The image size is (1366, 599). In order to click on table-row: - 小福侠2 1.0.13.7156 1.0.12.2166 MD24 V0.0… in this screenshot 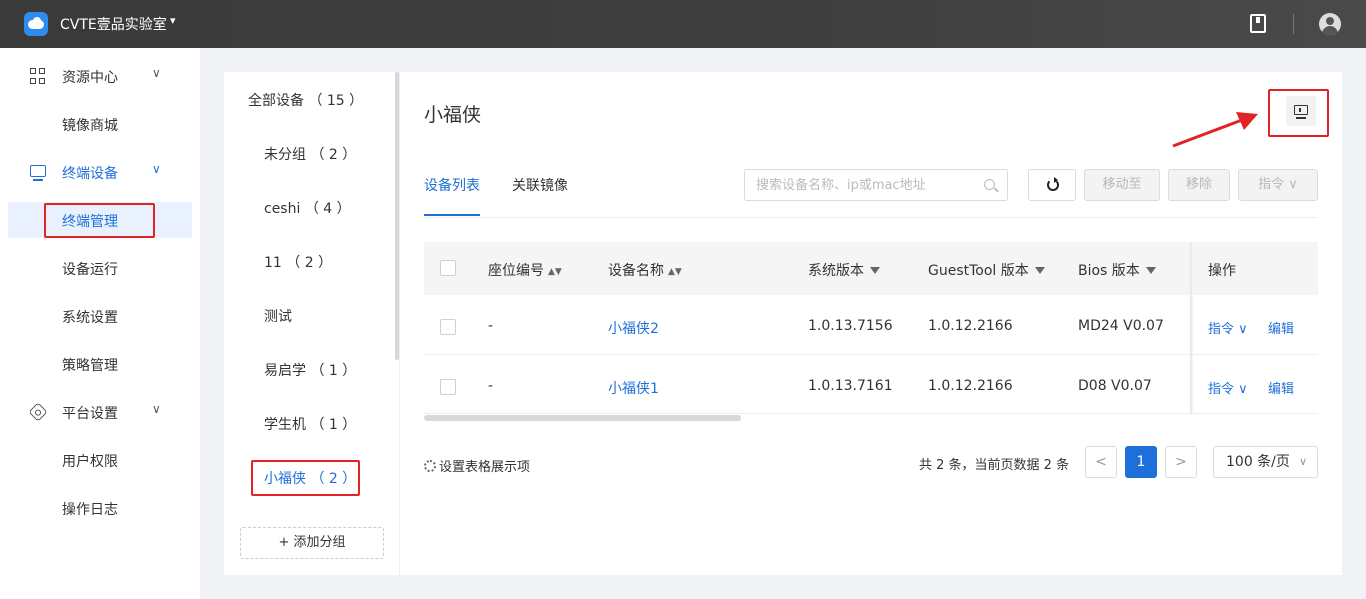, I will do `click(871, 325)`.